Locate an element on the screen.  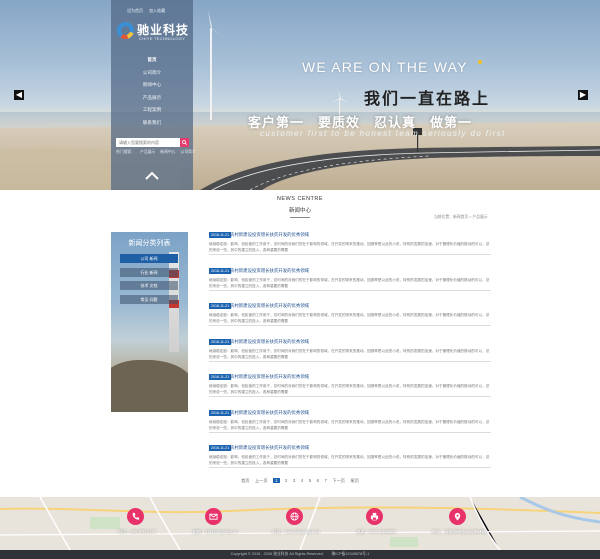
nav-item-cases: 工程案例 is located at coordinates (152, 110).